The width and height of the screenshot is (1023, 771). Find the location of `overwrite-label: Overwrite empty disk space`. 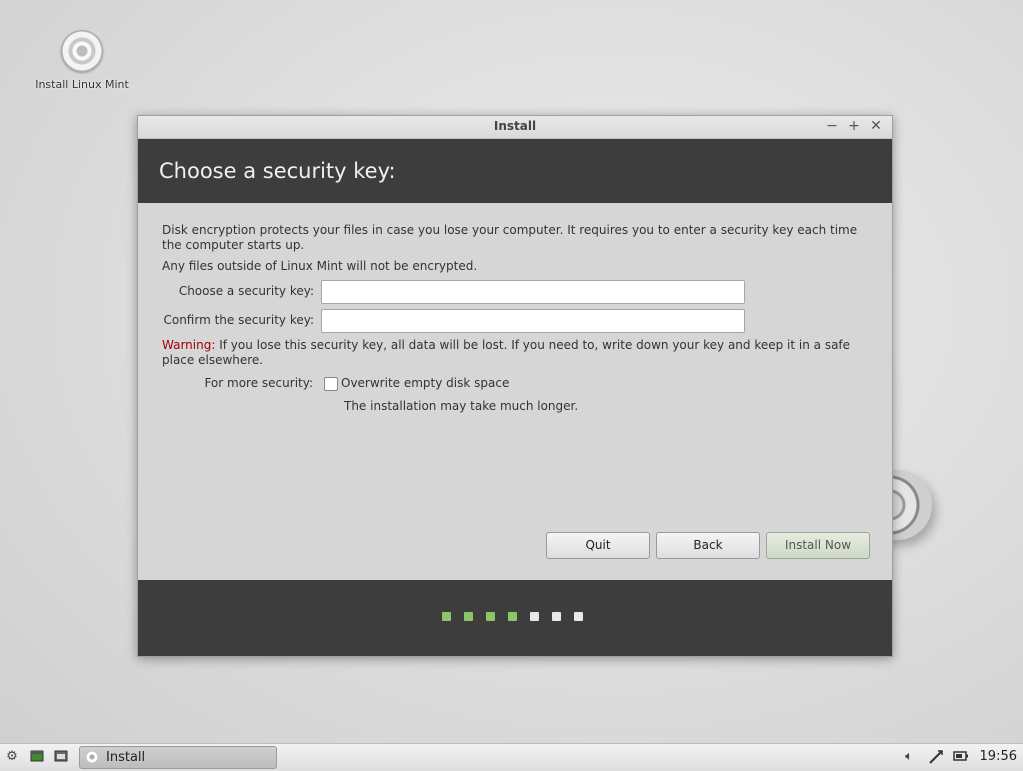

overwrite-label: Overwrite empty disk space is located at coordinates (425, 383).